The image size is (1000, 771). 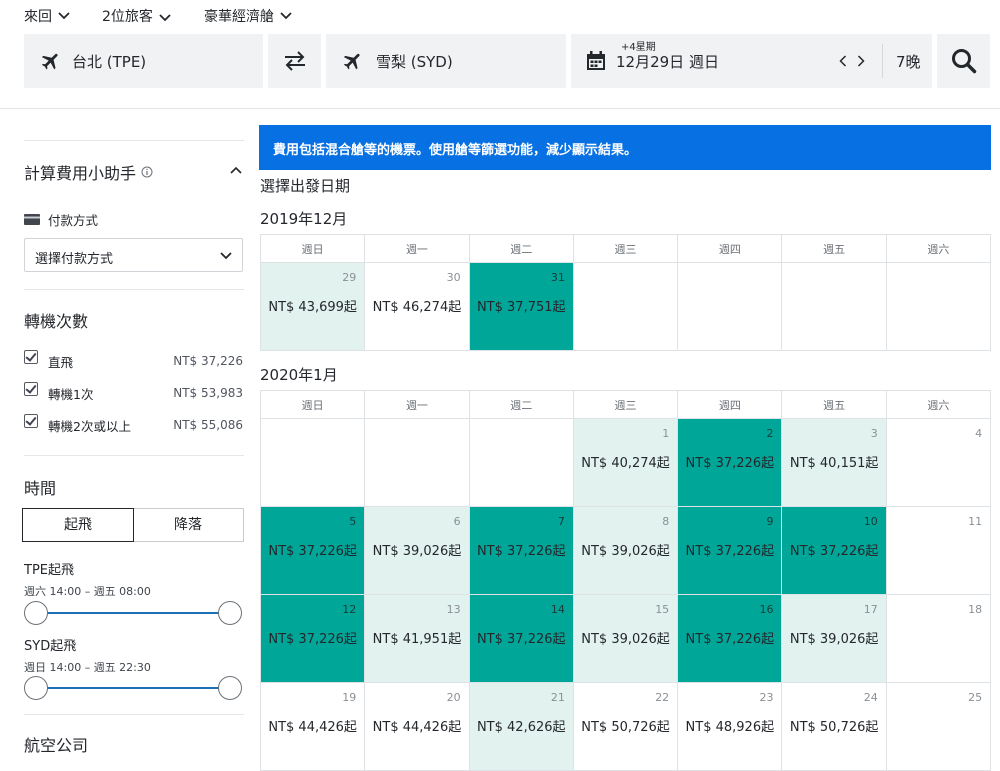 I want to click on calendar-day-cell: 24 NT$ 50,726起, so click(x=834, y=726).